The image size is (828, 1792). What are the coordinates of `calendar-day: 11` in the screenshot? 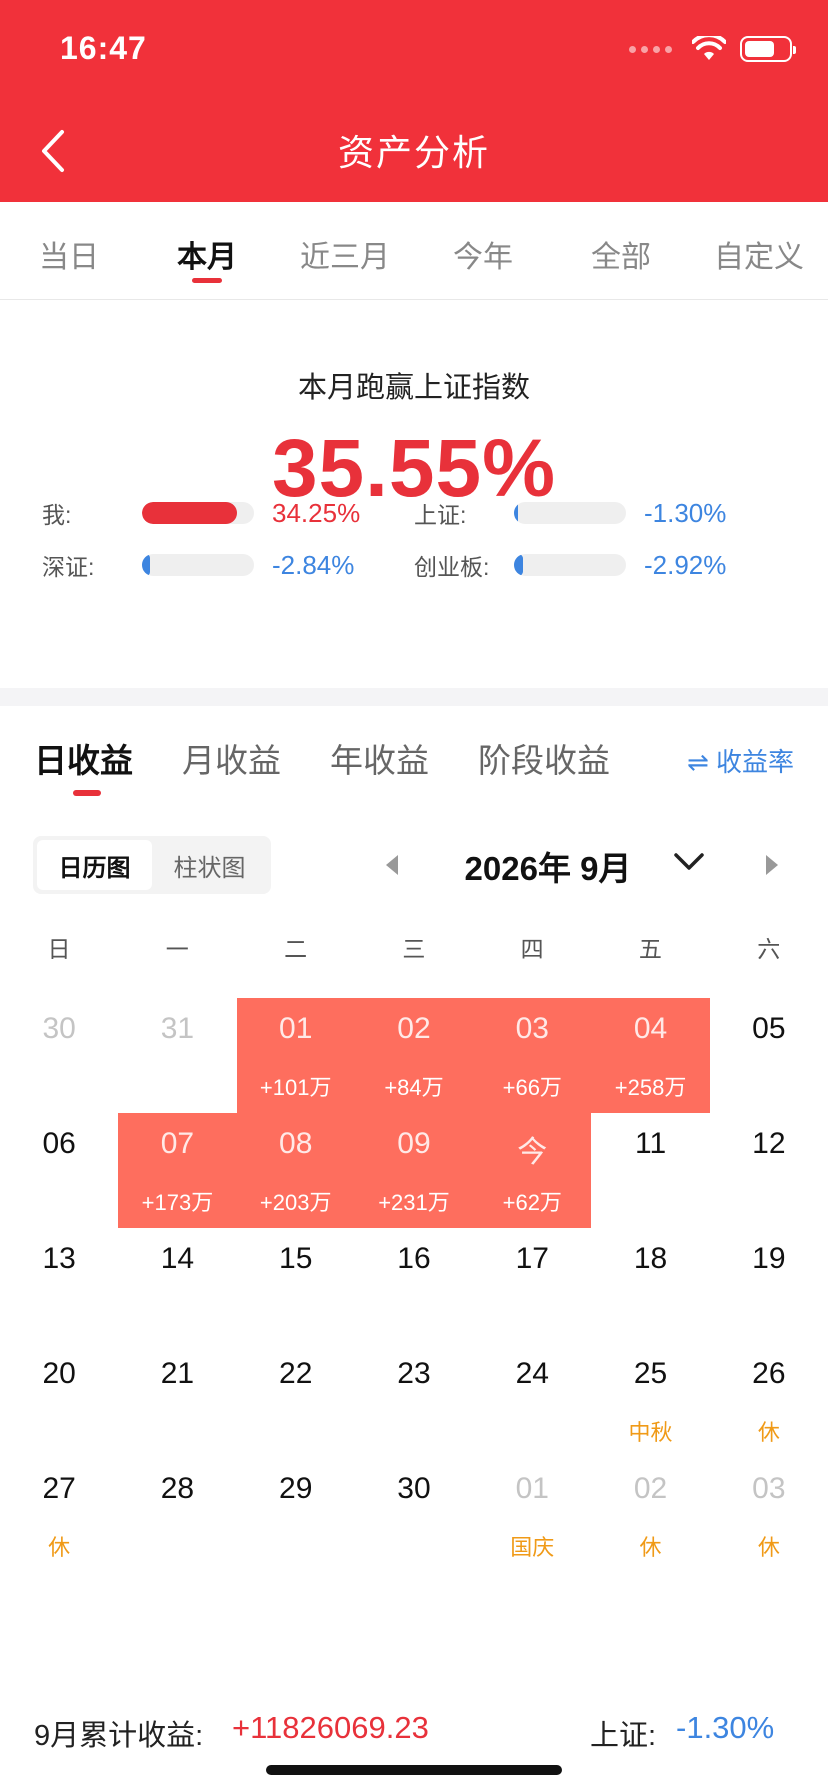 It's located at (650, 1170).